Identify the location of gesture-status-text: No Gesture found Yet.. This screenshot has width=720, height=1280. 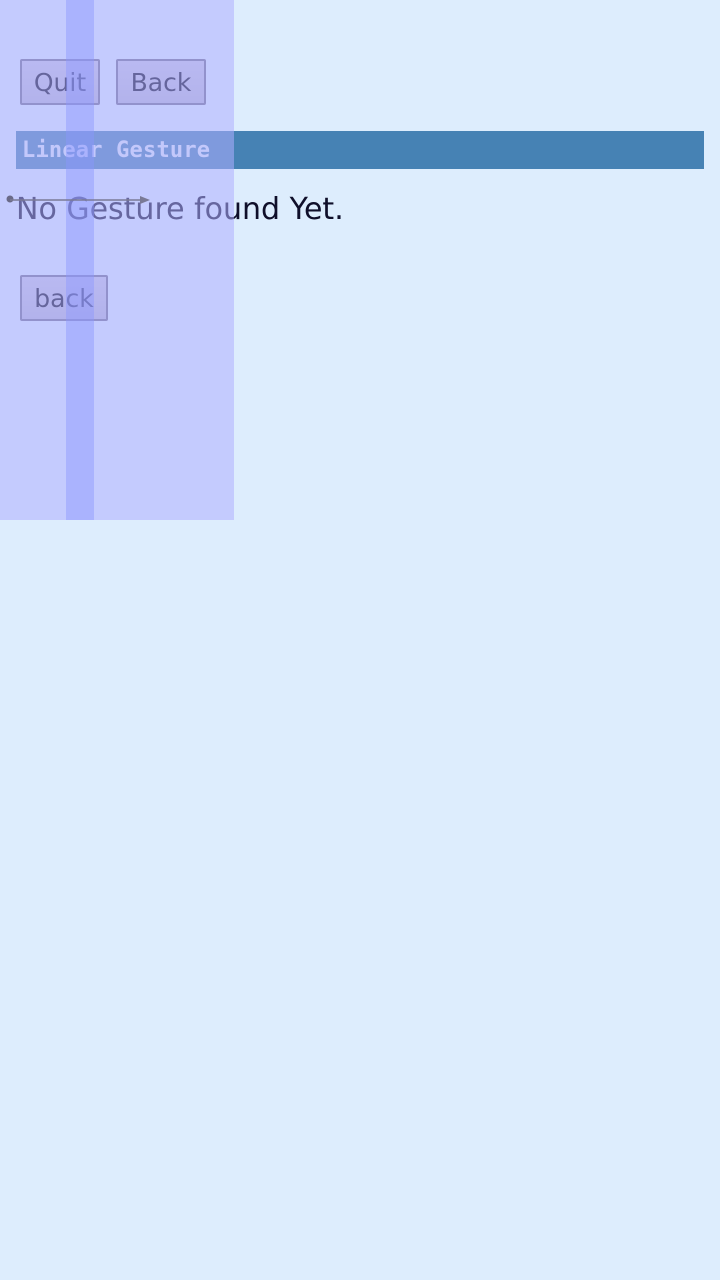
(180, 209).